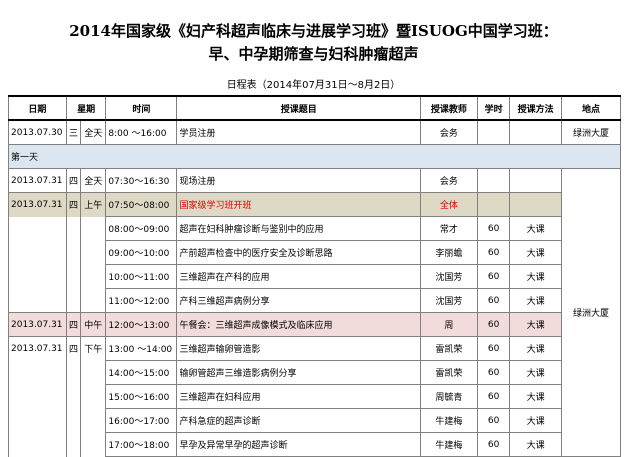 Image resolution: width=627 pixels, height=457 pixels. I want to click on cell-weekday: 三, so click(73, 132).